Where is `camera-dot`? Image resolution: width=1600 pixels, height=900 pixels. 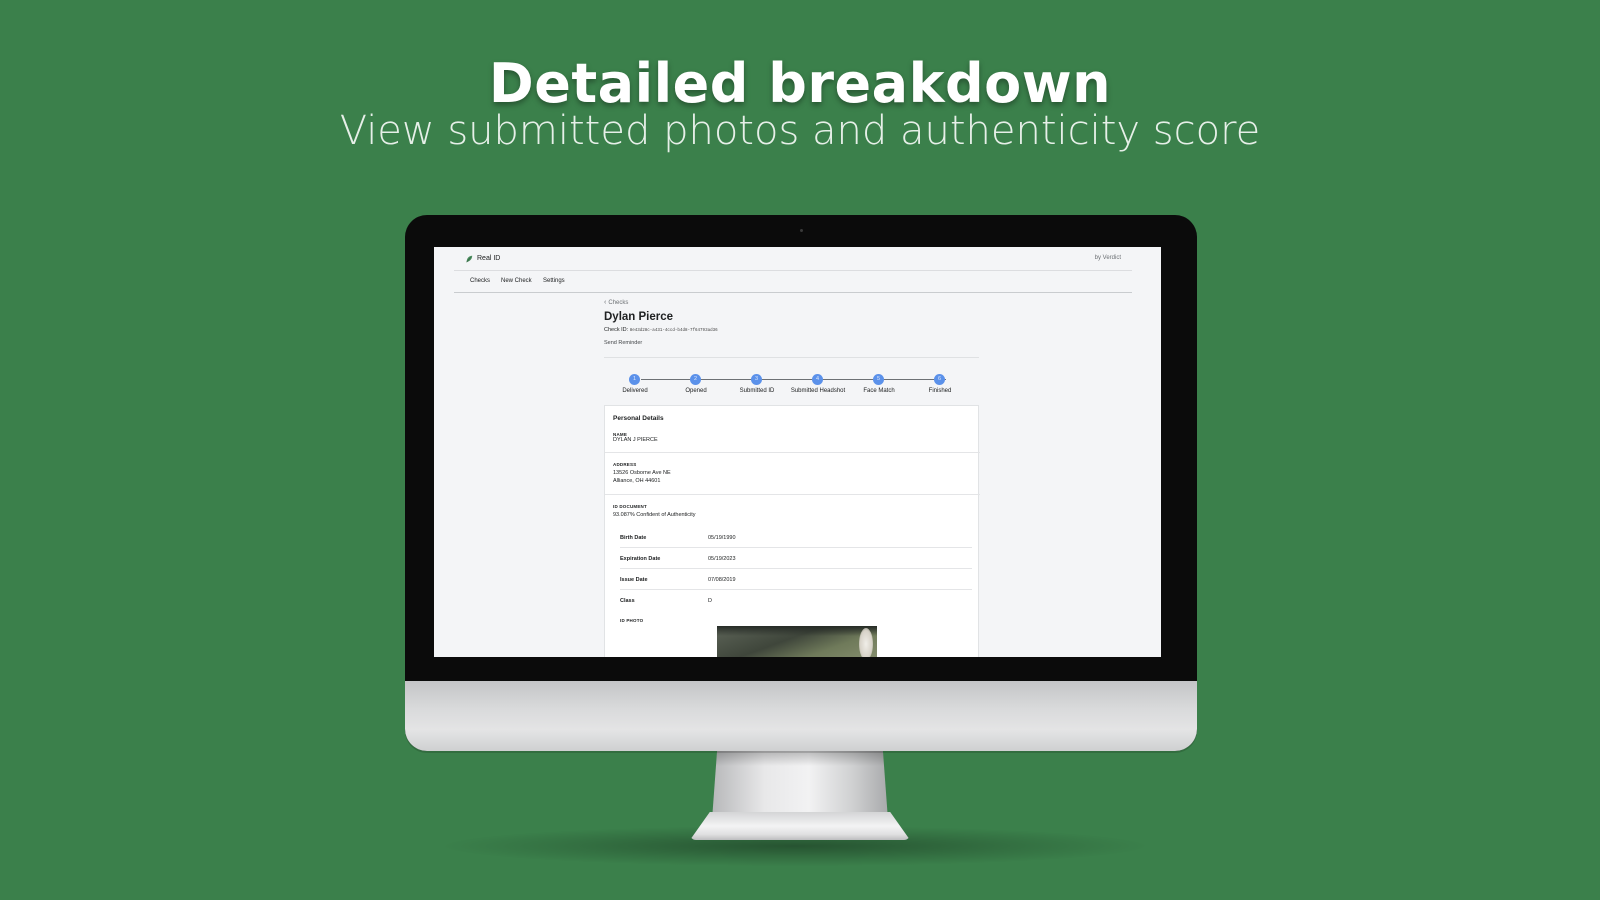
camera-dot is located at coordinates (801, 230).